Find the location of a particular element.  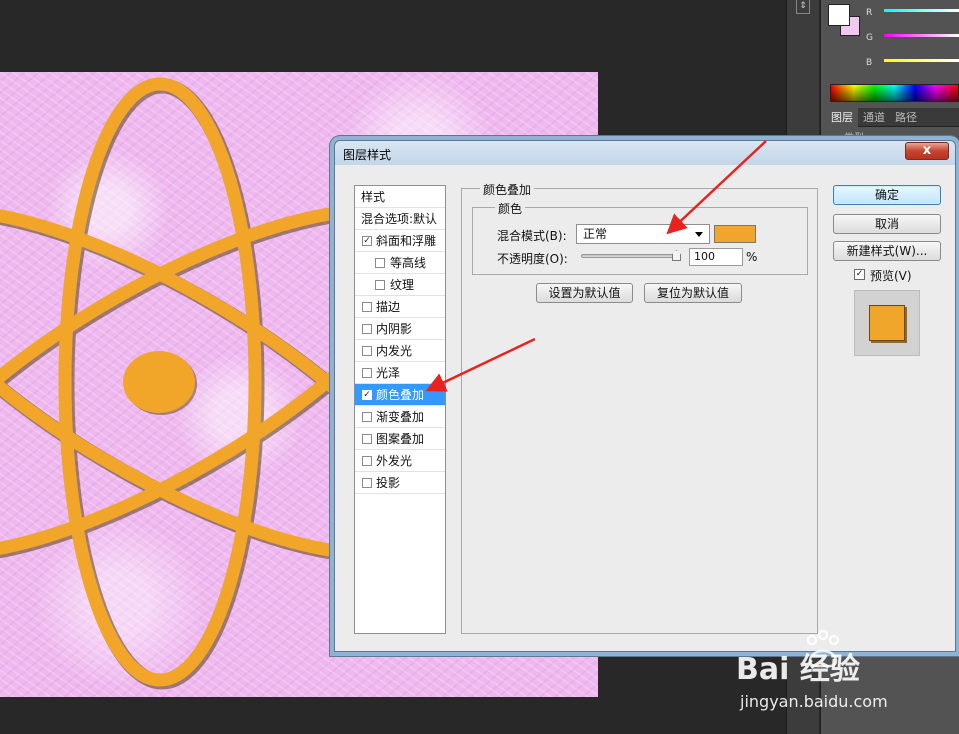

styles-header-label: 样式 is located at coordinates (373, 197).